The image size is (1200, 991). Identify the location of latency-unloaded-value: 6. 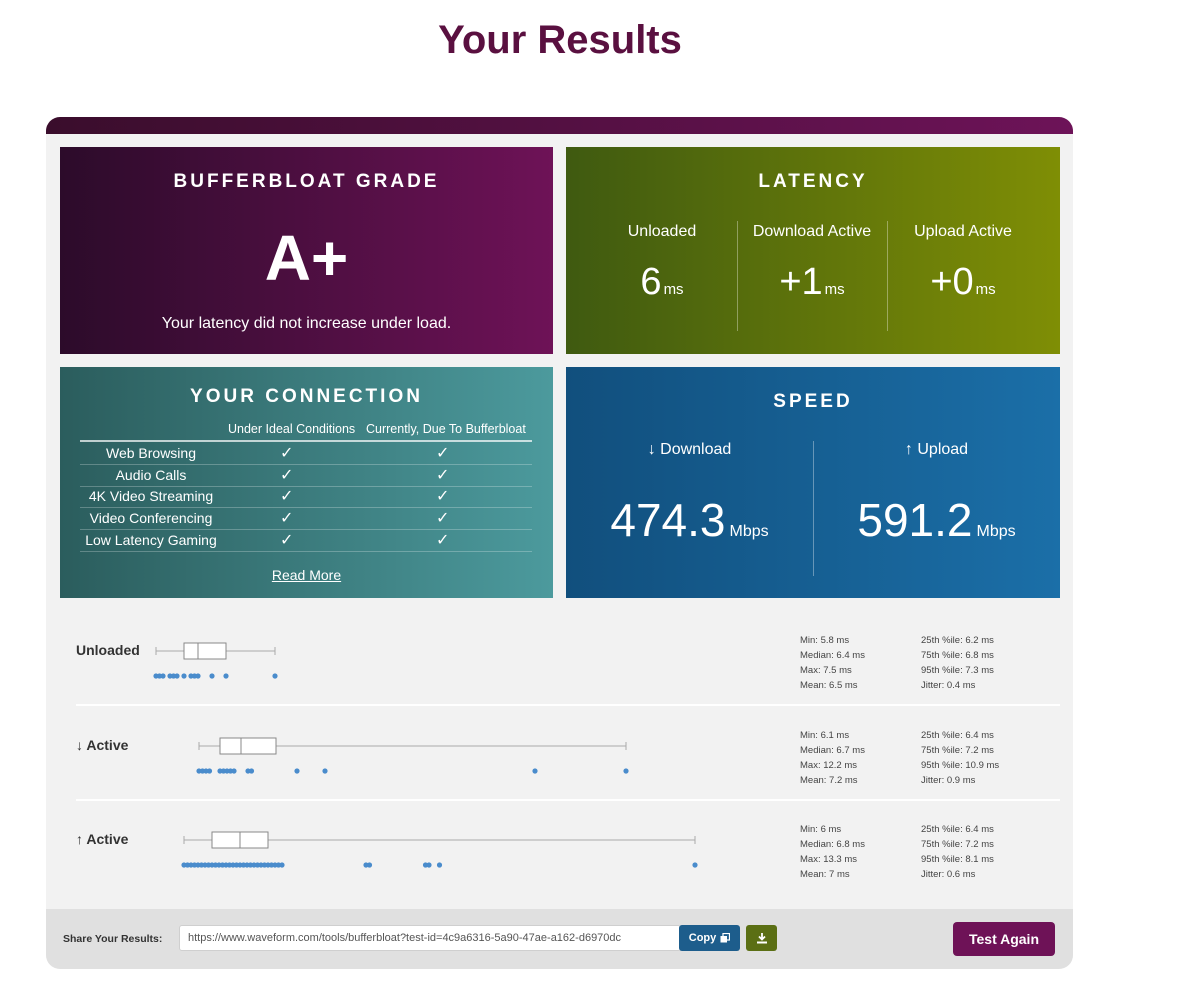
(651, 282).